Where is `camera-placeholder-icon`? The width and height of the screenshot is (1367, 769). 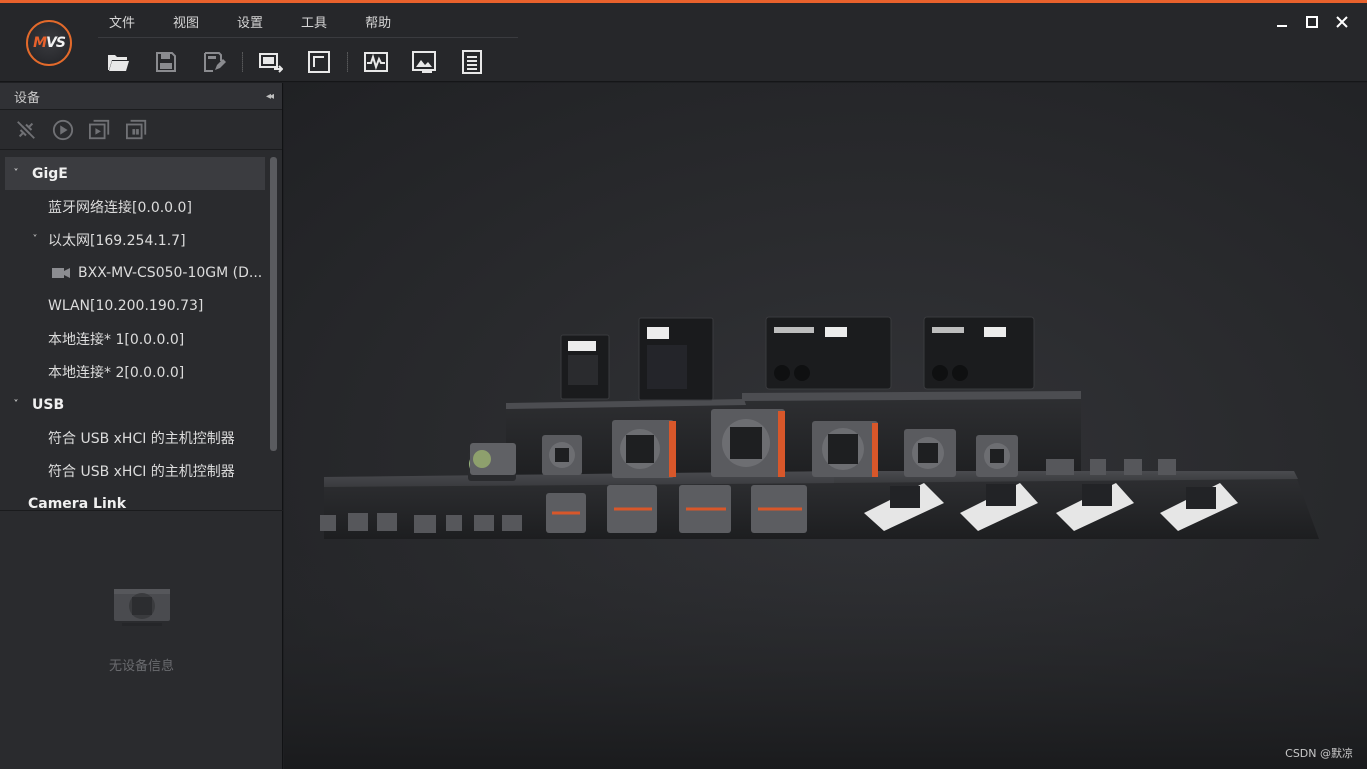 camera-placeholder-icon is located at coordinates (141, 607).